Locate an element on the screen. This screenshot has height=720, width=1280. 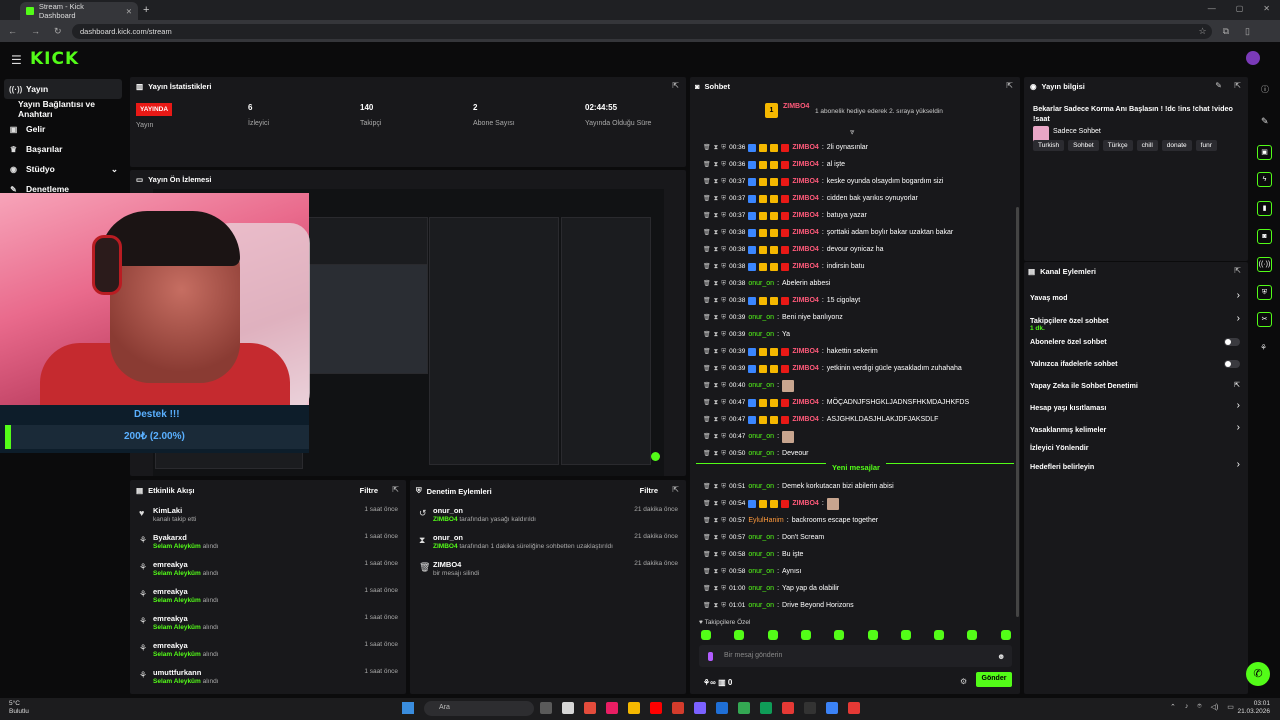
reload-icon: ↻ is located at coordinates (58, 31).